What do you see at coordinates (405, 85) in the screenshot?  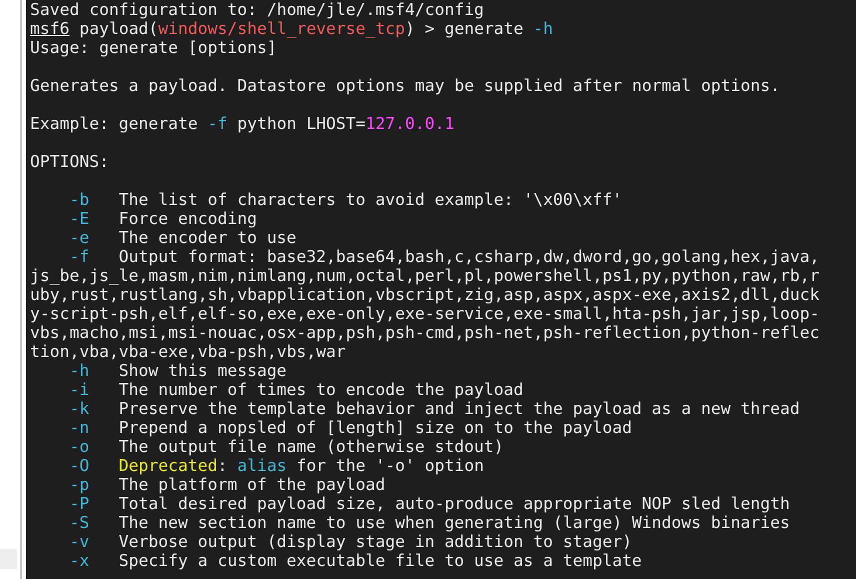 I see `terminal-line: Generates a payload. Datastore options may be supplied after normal options.` at bounding box center [405, 85].